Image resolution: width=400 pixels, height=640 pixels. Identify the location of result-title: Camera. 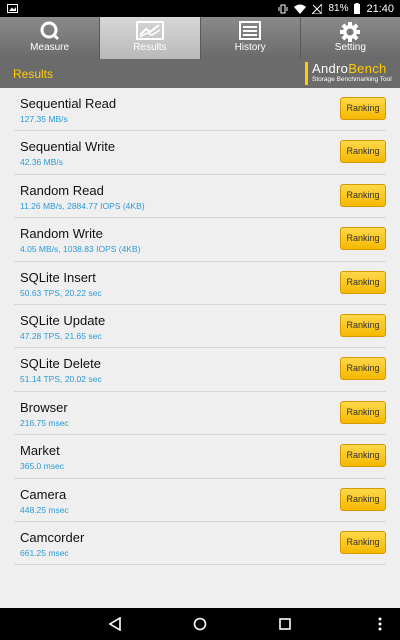
(43, 494).